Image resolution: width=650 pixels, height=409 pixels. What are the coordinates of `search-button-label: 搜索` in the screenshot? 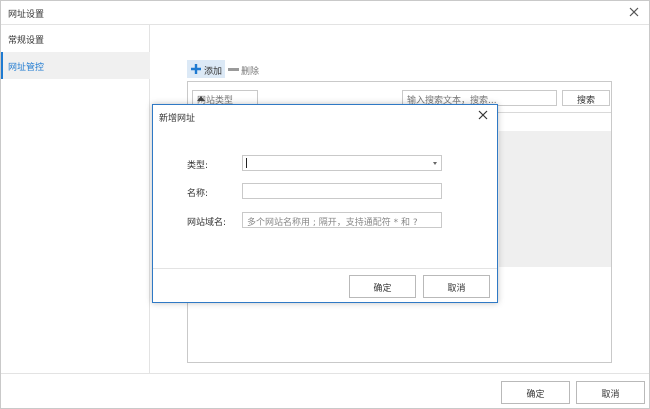 It's located at (585, 101).